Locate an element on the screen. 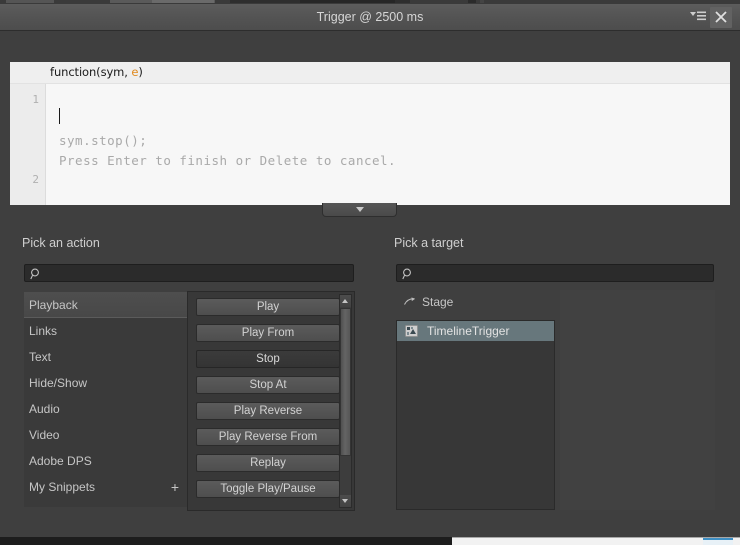 The image size is (740, 545). action-search-box is located at coordinates (189, 273).